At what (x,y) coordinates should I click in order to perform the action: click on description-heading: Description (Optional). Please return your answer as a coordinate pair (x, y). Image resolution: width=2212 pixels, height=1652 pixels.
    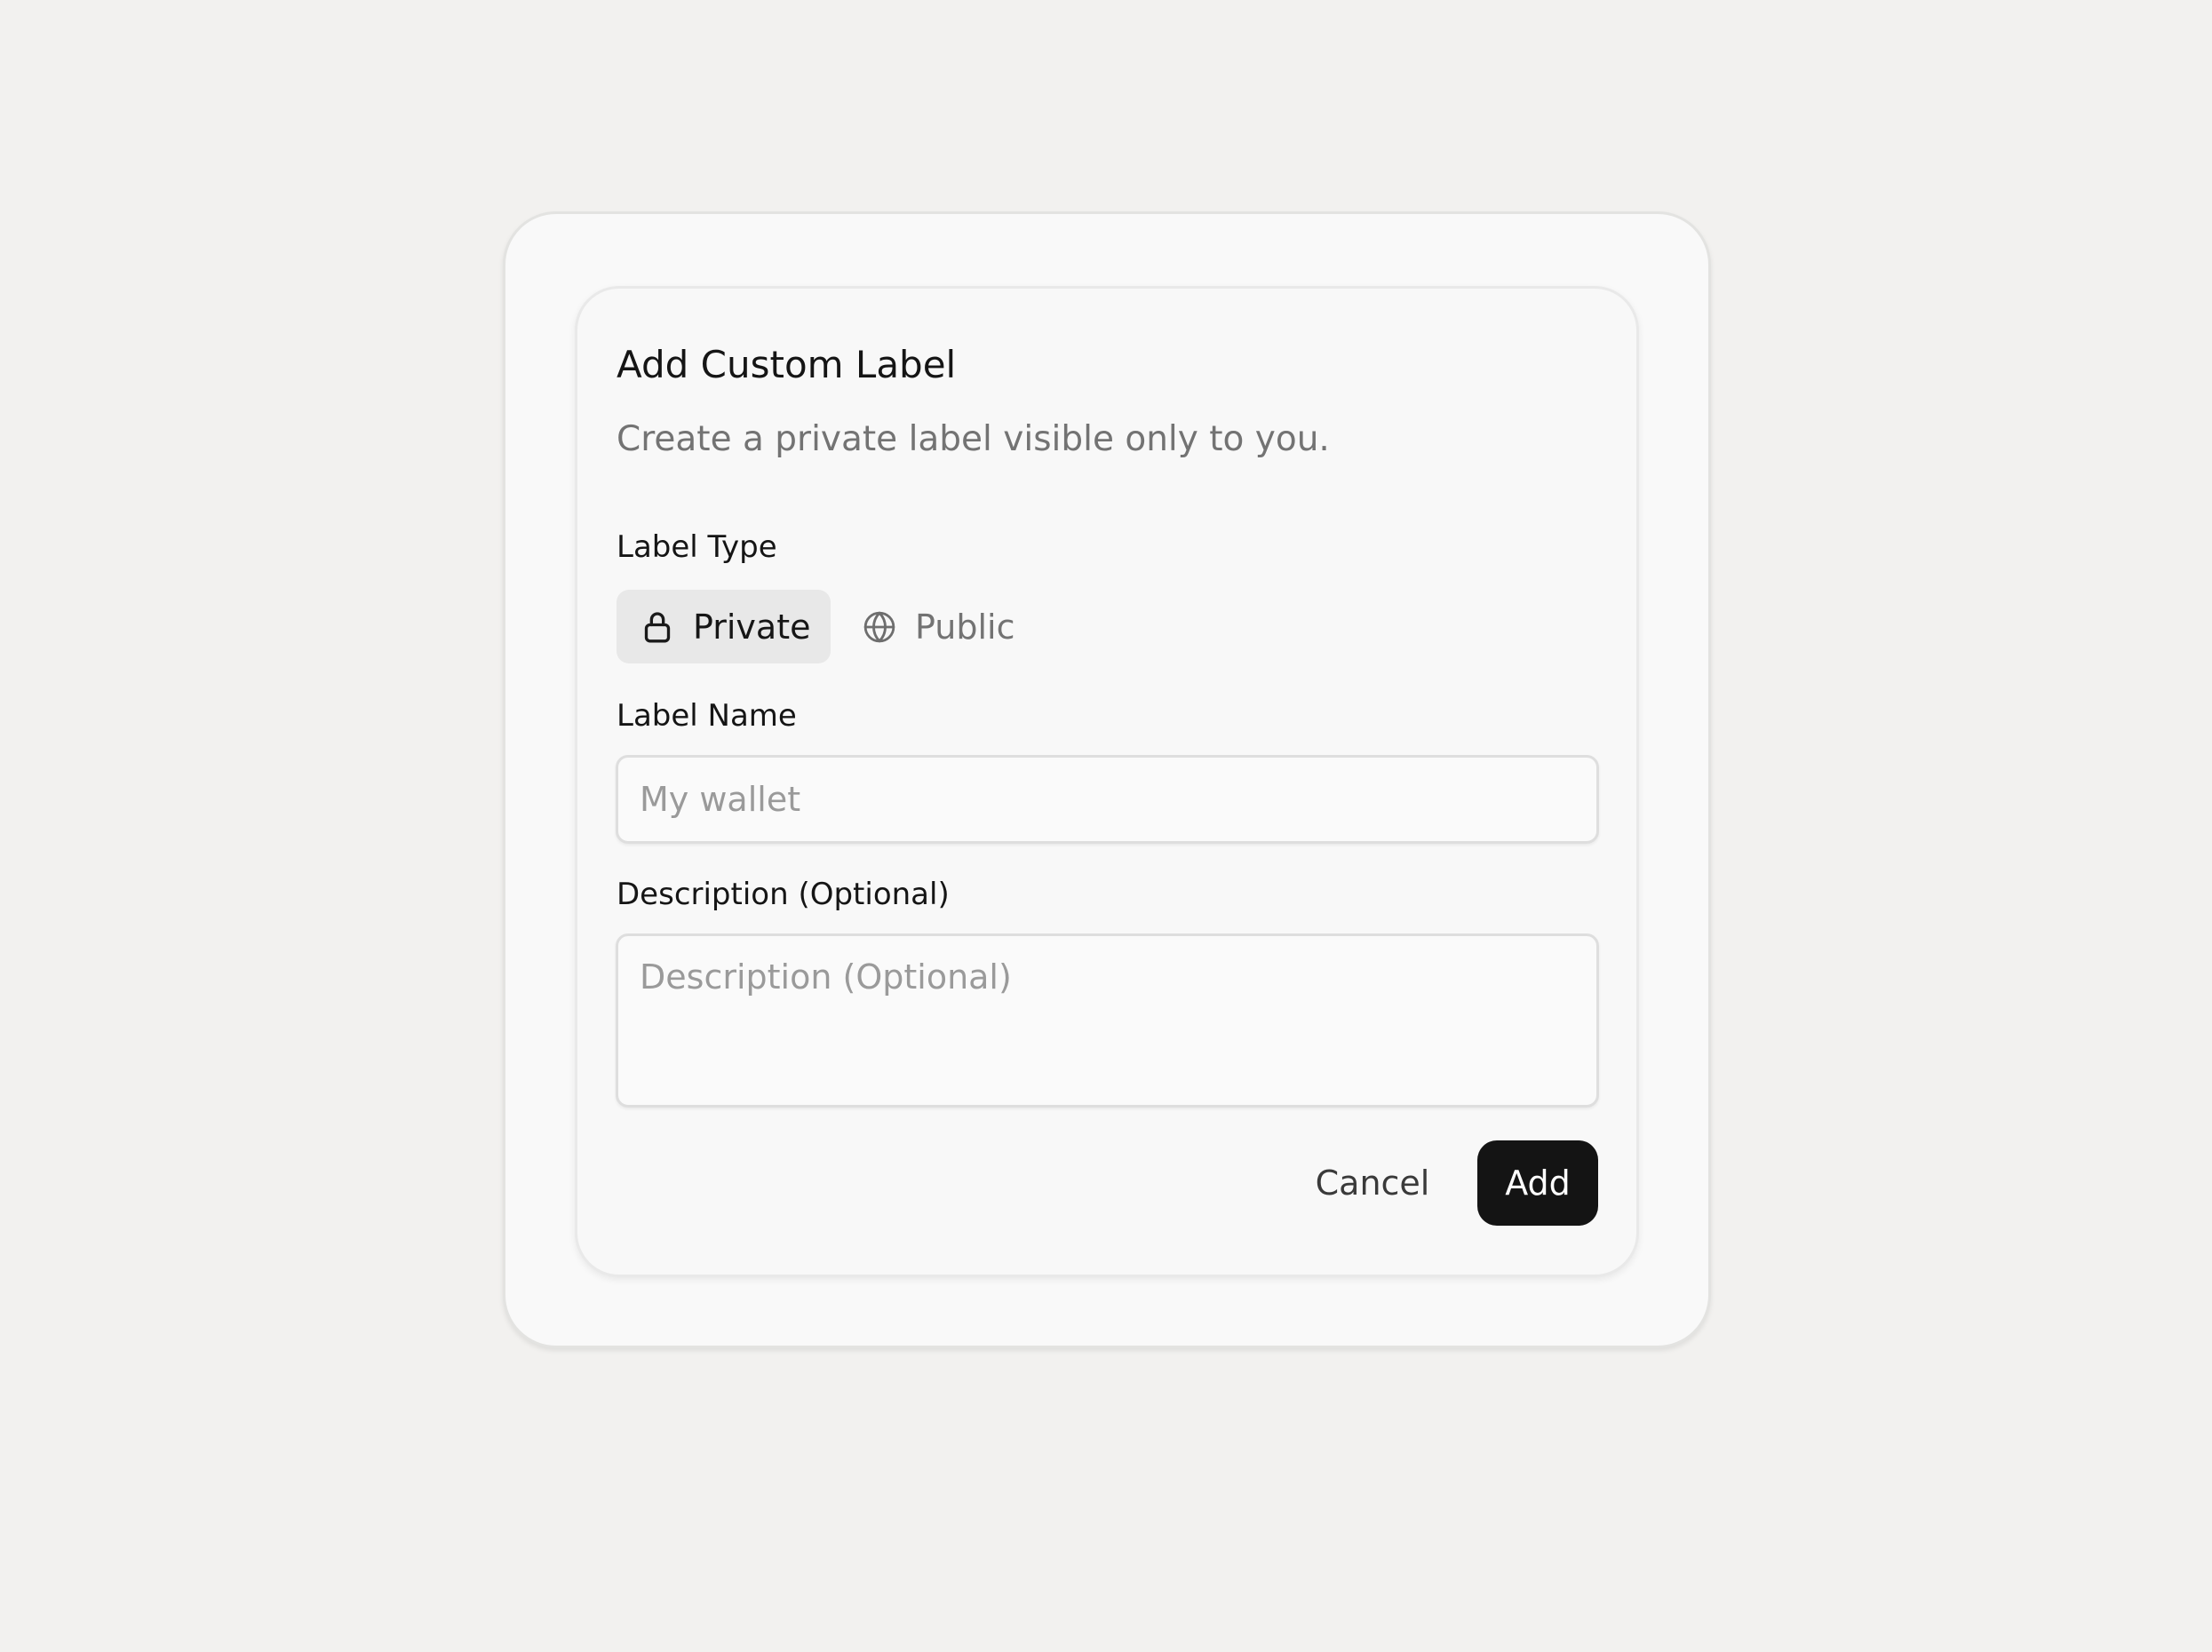
    Looking at the image, I should click on (784, 894).